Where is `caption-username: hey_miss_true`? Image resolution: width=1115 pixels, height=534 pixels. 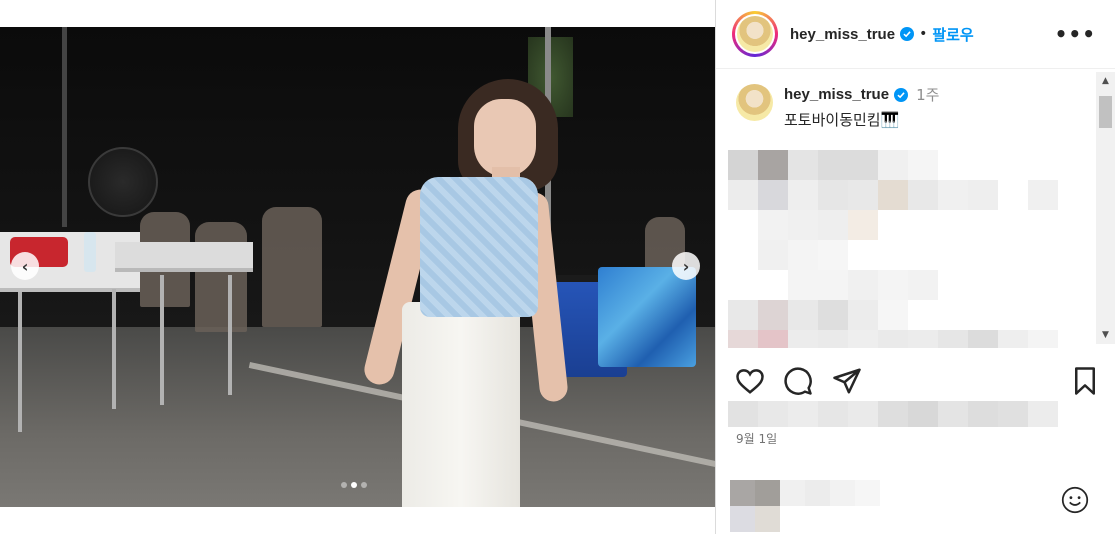 caption-username: hey_miss_true is located at coordinates (836, 94).